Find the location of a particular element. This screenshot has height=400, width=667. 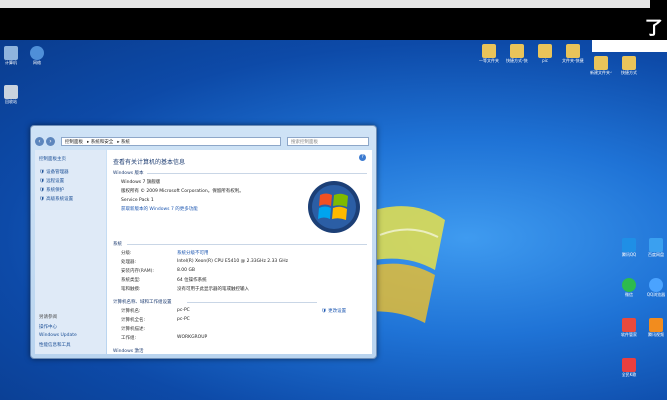

desktop-icon-network: 网络 is located at coordinates (37, 55).